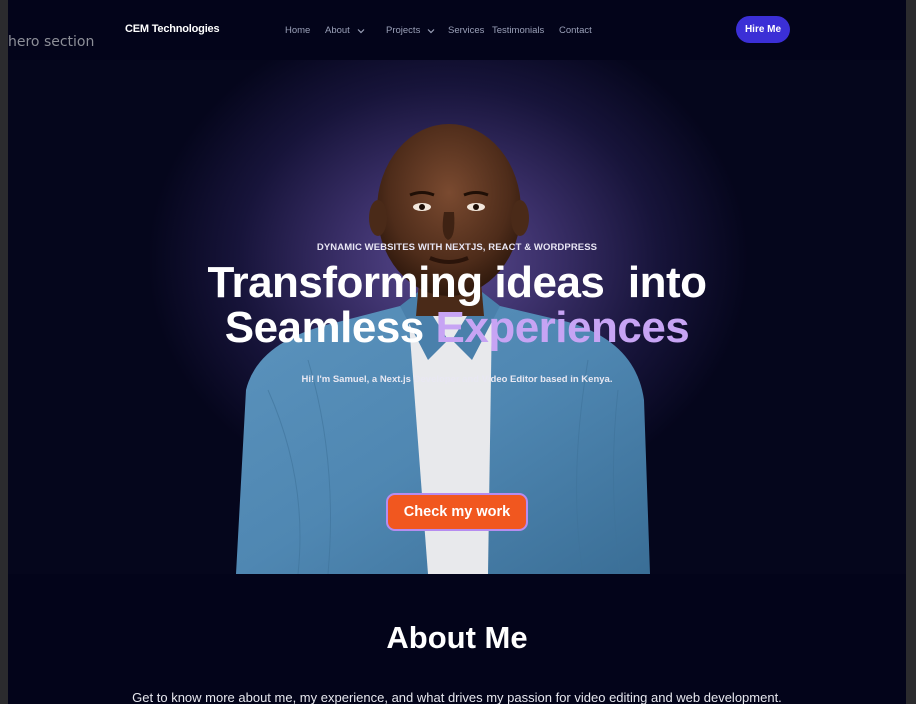 The image size is (916, 704). I want to click on nav-link-label: Contact, so click(575, 30).